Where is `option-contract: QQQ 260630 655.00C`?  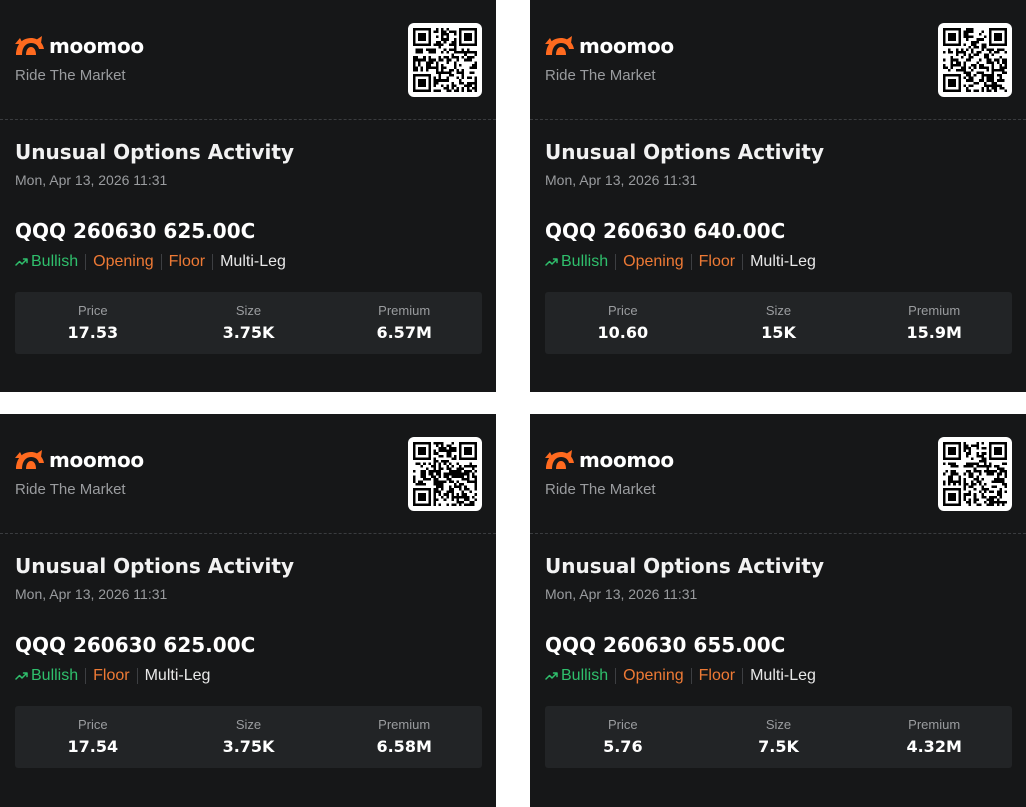 option-contract: QQQ 260630 655.00C is located at coordinates (665, 645).